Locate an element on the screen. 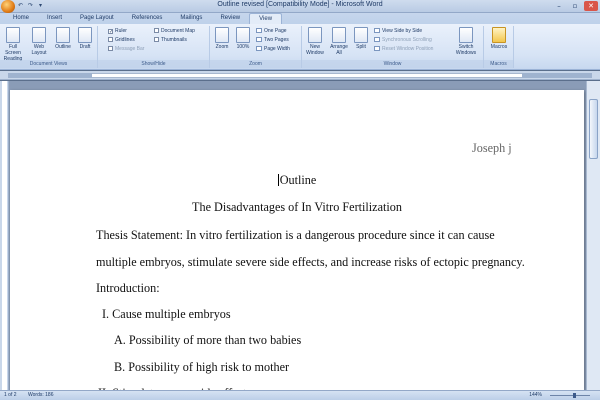 The height and width of the screenshot is (400, 600). outline-button: Outline is located at coordinates (63, 38).